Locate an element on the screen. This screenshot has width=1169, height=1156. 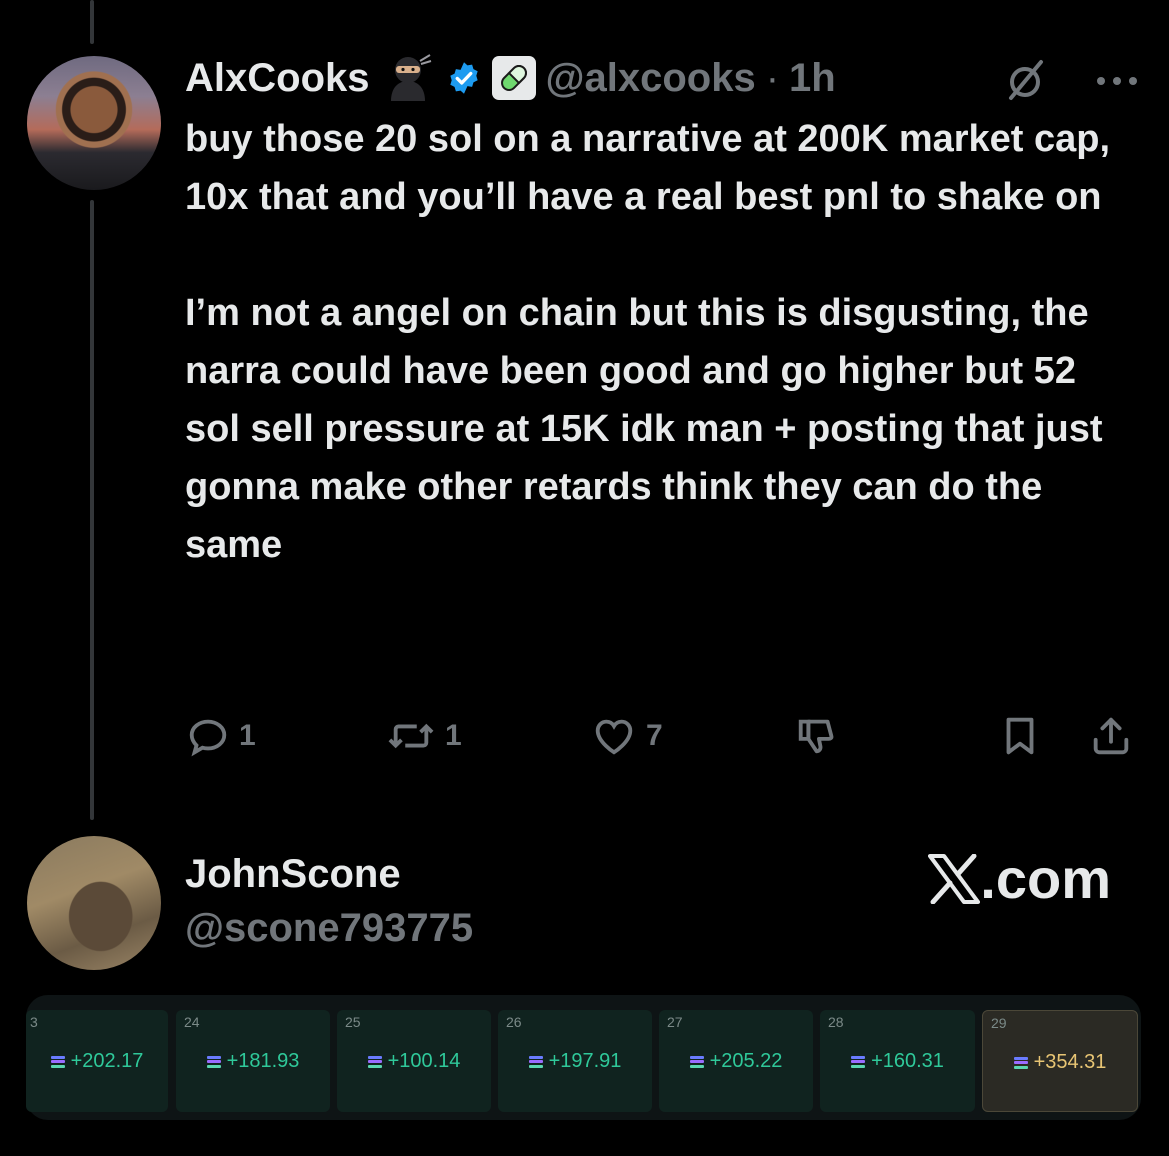
dislike-button is located at coordinates (817, 736).